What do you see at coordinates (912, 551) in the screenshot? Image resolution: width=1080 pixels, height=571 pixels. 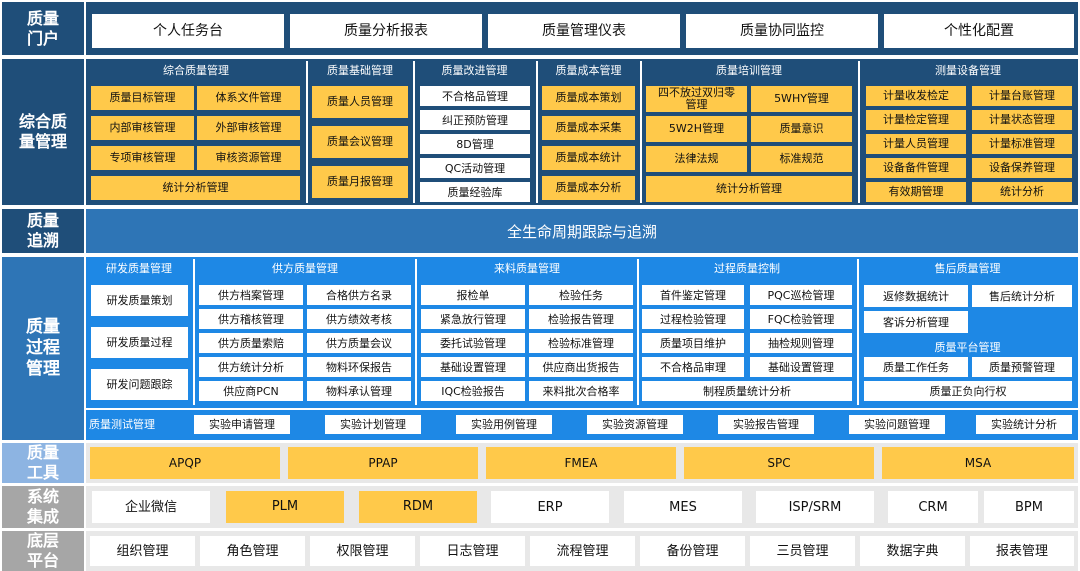 I see `plat-data-dict: 数据字典` at bounding box center [912, 551].